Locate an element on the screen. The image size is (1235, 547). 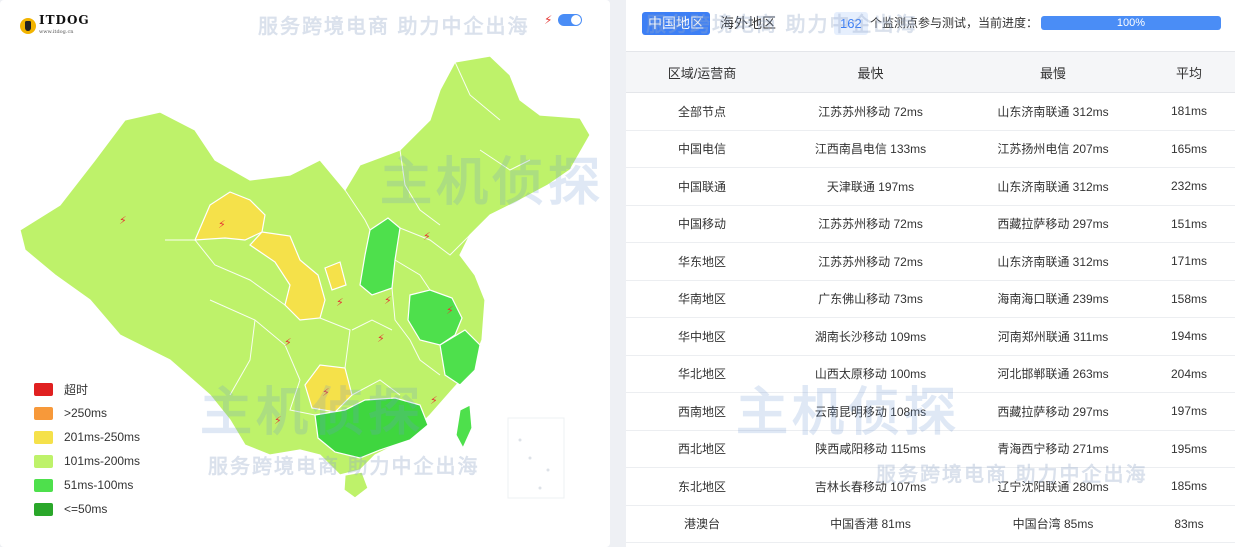
cell-average: 151ms is located at coordinates (1189, 224).